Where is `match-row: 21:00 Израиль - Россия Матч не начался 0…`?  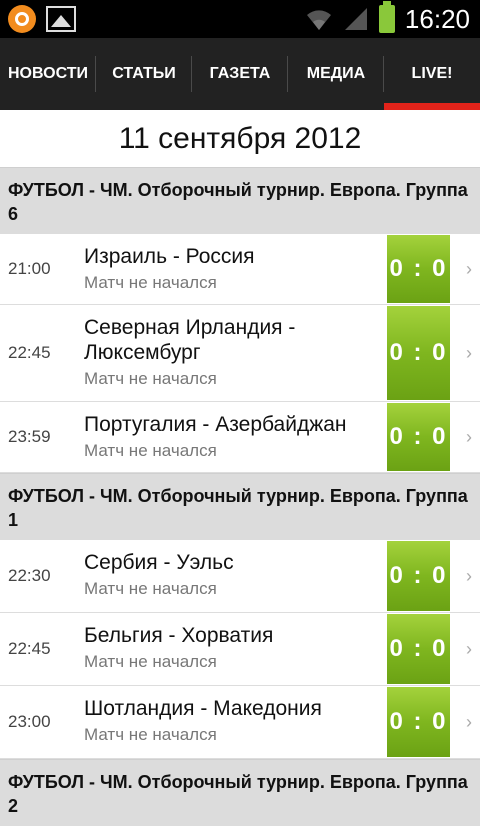 match-row: 21:00 Израиль - Россия Матч не начался 0… is located at coordinates (240, 269).